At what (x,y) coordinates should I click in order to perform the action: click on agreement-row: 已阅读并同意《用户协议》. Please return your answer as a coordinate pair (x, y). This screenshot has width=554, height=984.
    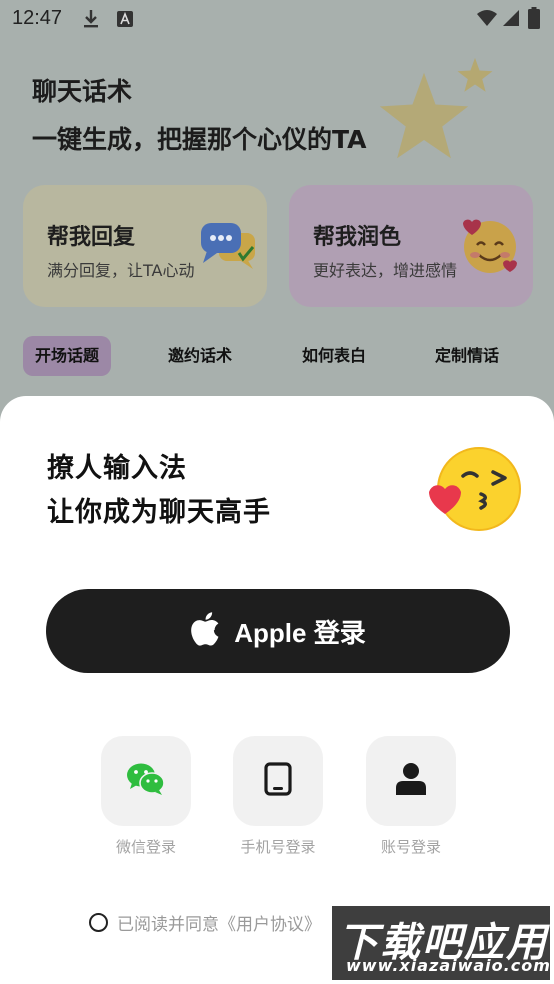
    Looking at the image, I should click on (205, 922).